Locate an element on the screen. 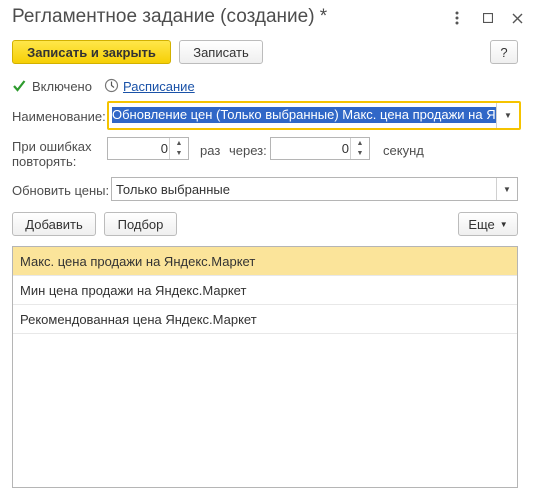 Image resolution: width=537 pixels, height=500 pixels. more-vertical-icon is located at coordinates (457, 18).